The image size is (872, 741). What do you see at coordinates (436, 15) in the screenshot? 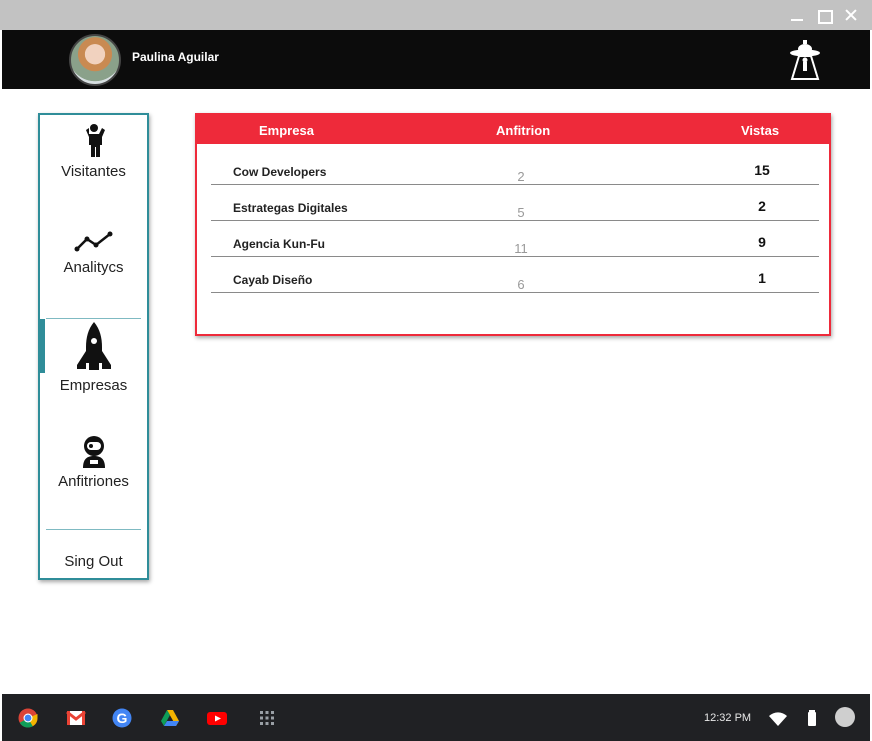
I see `window-titlebar` at bounding box center [436, 15].